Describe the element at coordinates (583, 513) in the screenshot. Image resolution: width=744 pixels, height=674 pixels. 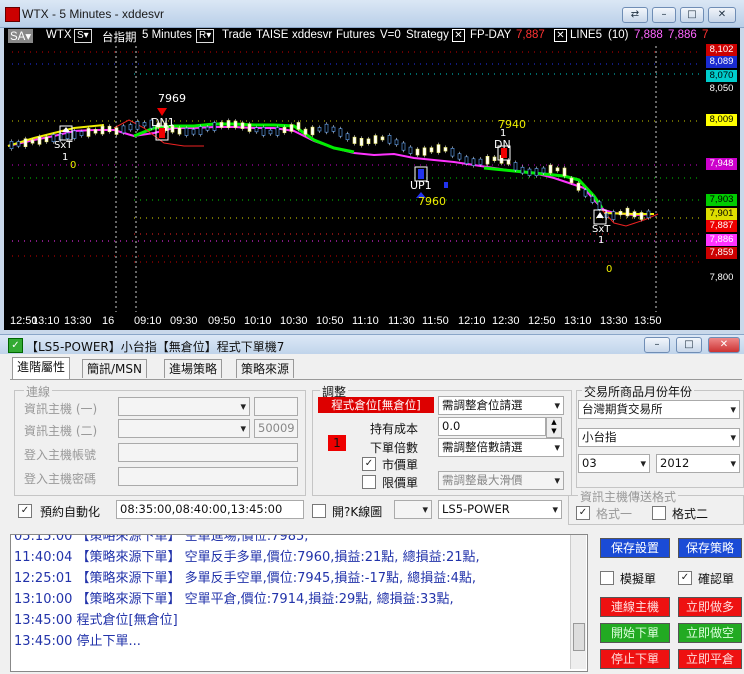
I see `format1-checkbox: ✓` at that location.